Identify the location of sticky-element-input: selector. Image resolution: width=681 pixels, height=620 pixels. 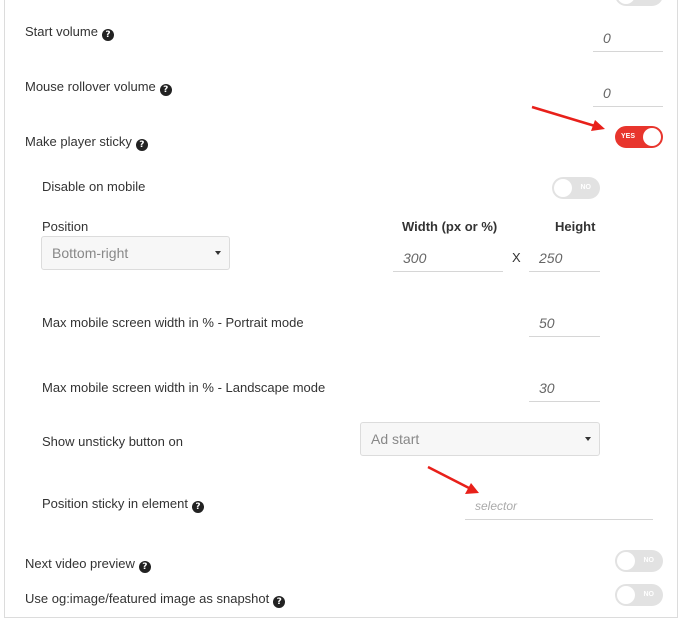
(559, 506).